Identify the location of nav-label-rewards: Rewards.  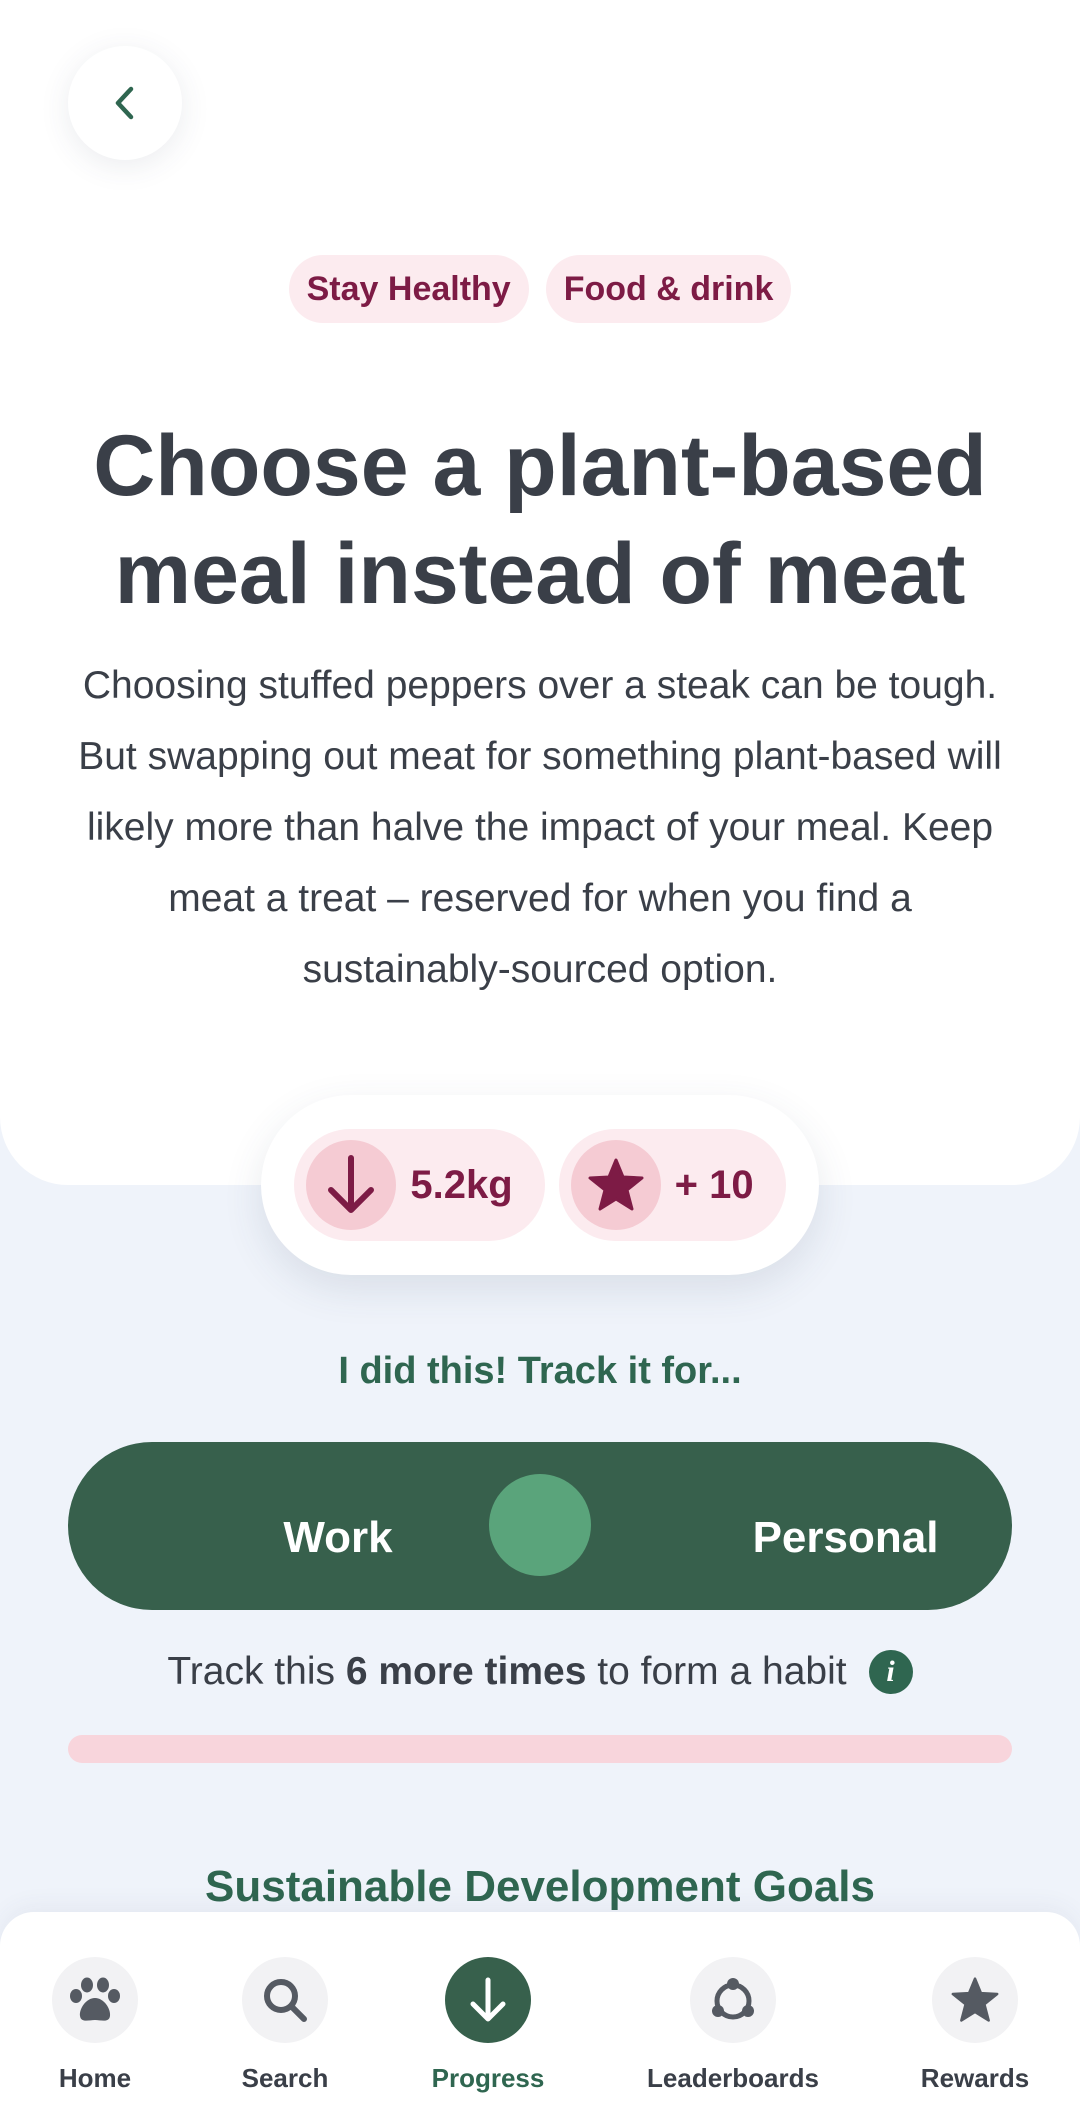
(975, 2078).